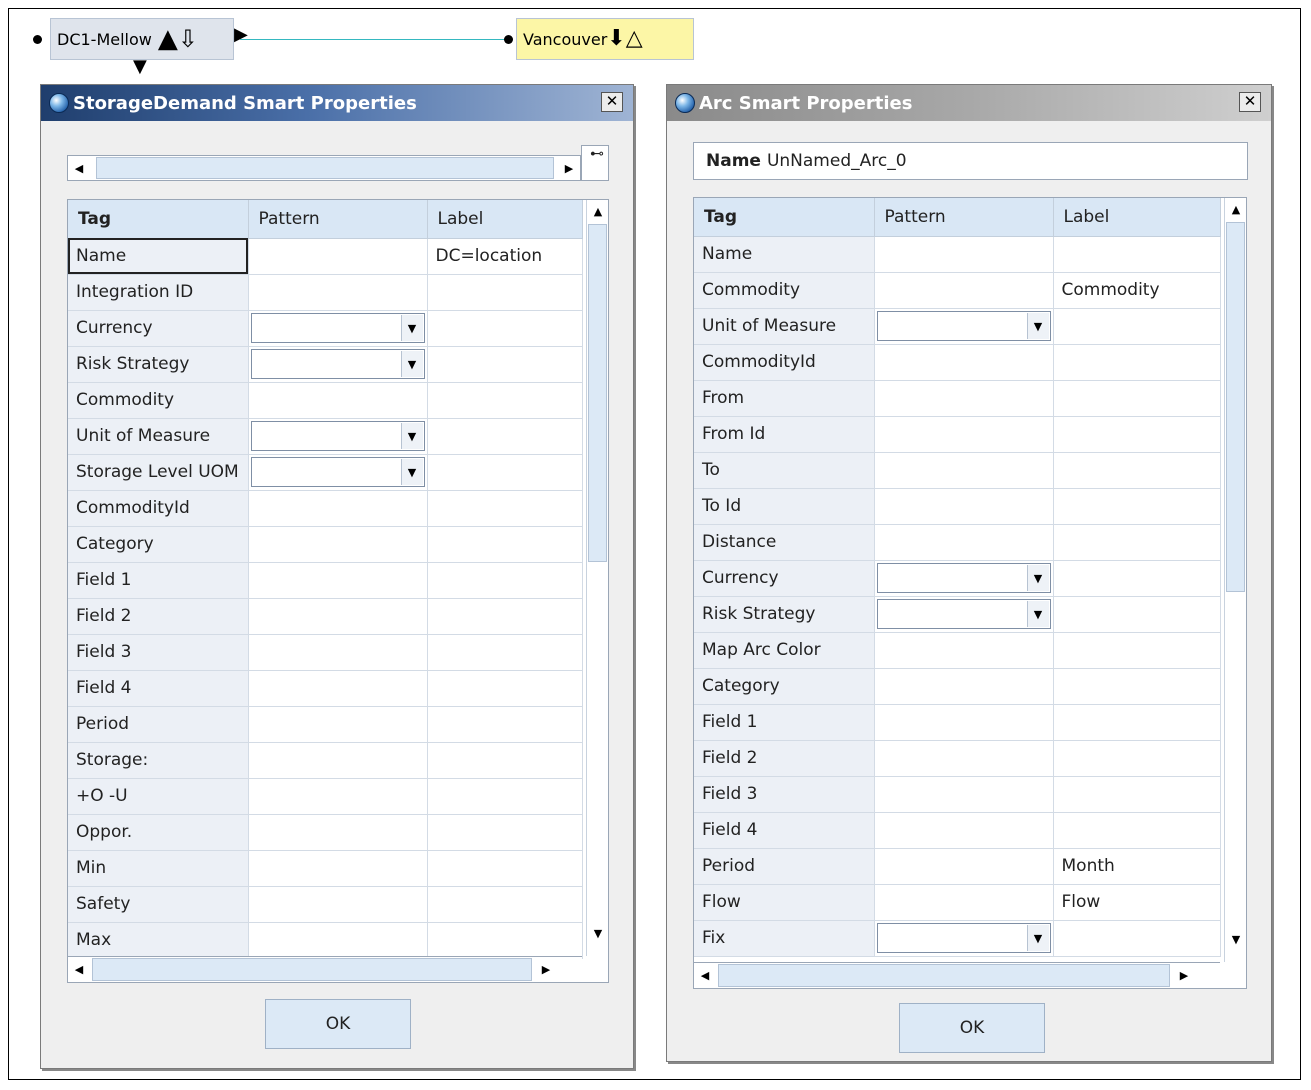 The width and height of the screenshot is (1311, 1090). I want to click on row-tag: Unit of Measure, so click(158, 436).